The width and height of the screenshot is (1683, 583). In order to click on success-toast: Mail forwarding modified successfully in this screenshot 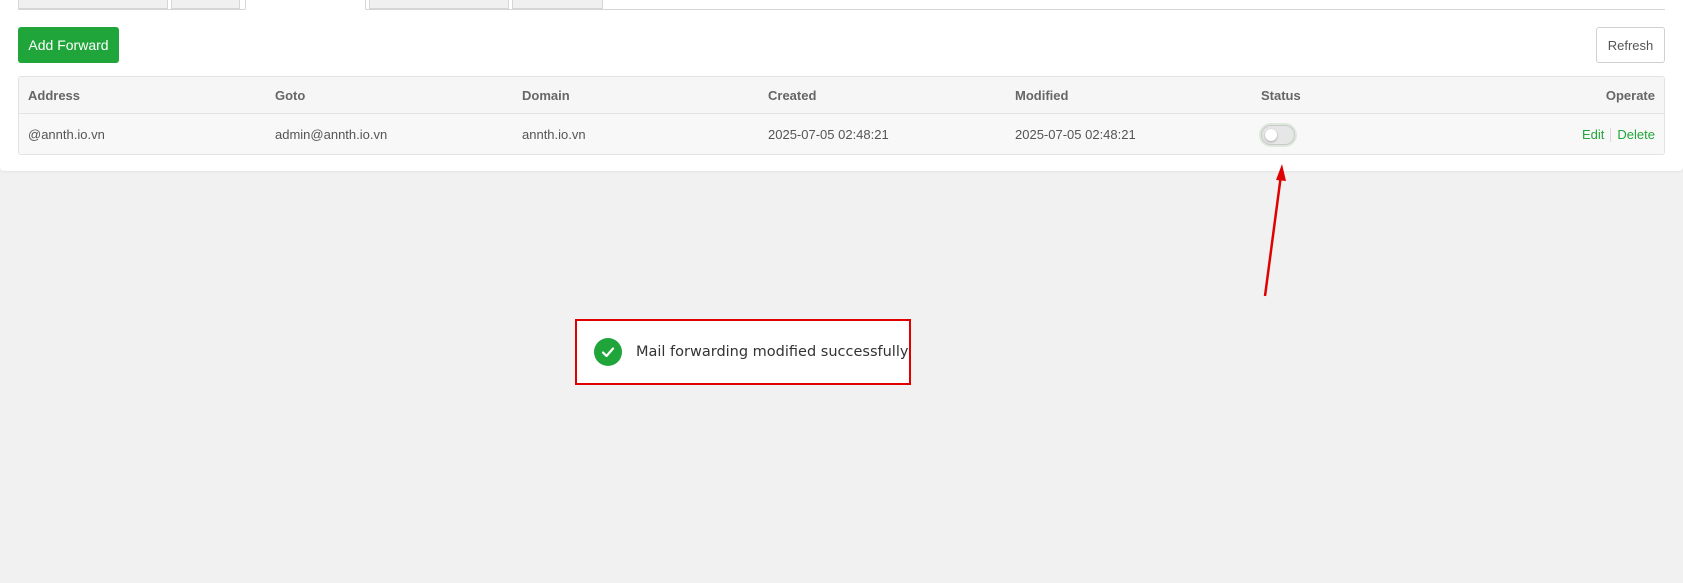, I will do `click(743, 352)`.